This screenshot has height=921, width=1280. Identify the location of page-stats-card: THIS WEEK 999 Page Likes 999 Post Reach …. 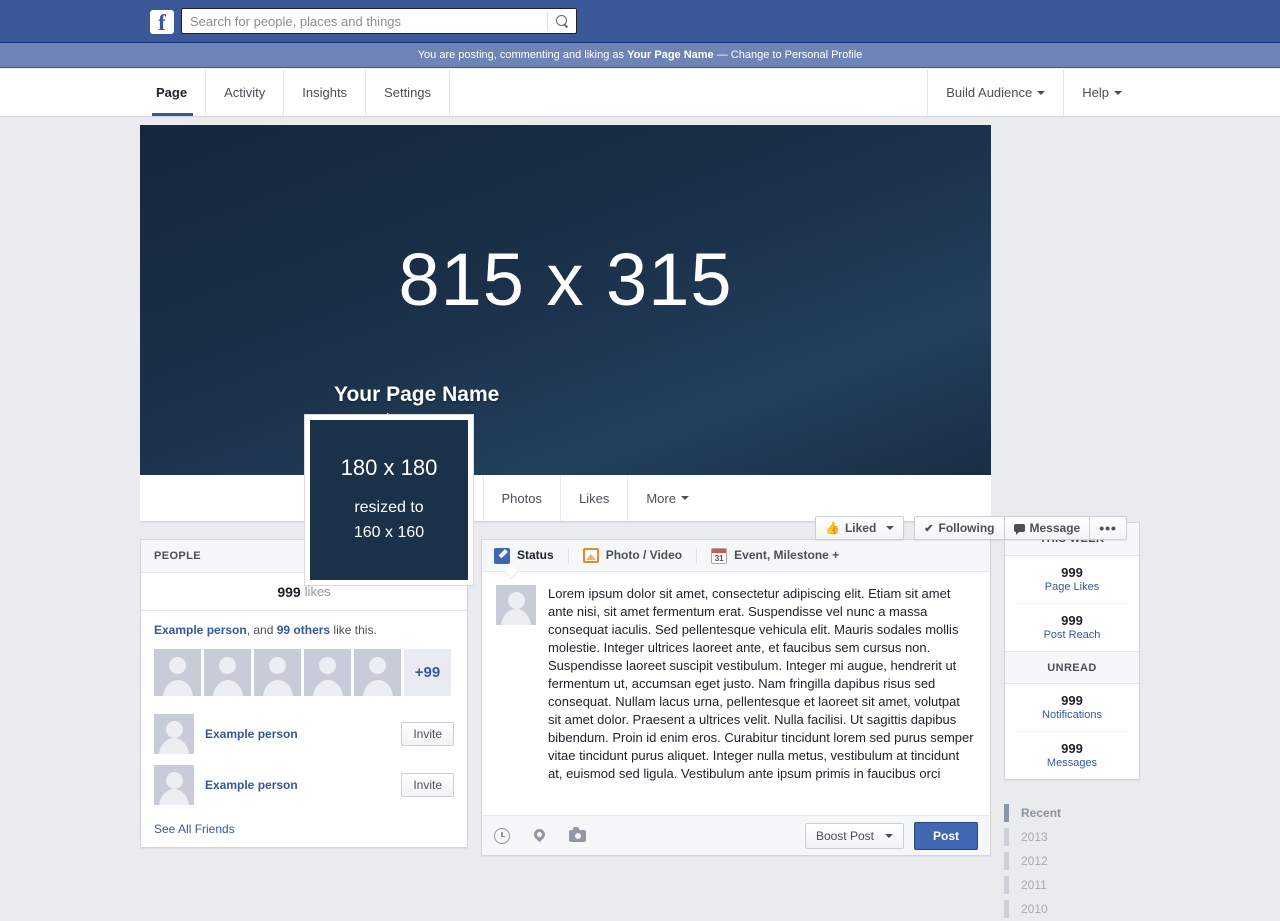
(1072, 651).